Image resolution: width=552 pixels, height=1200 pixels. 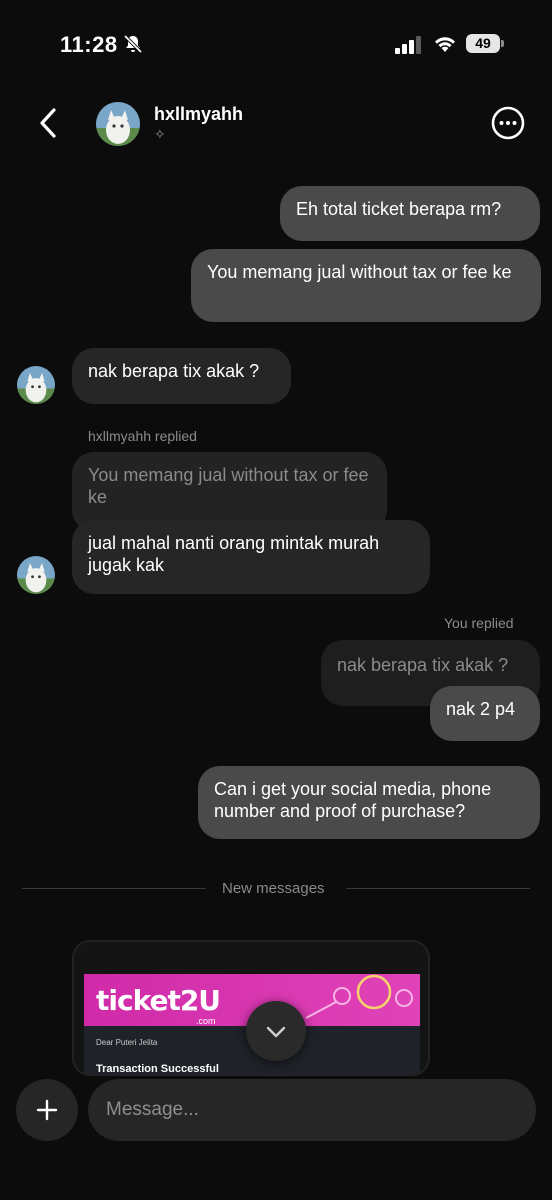 I want to click on status-time: 11:28, so click(x=89, y=44).